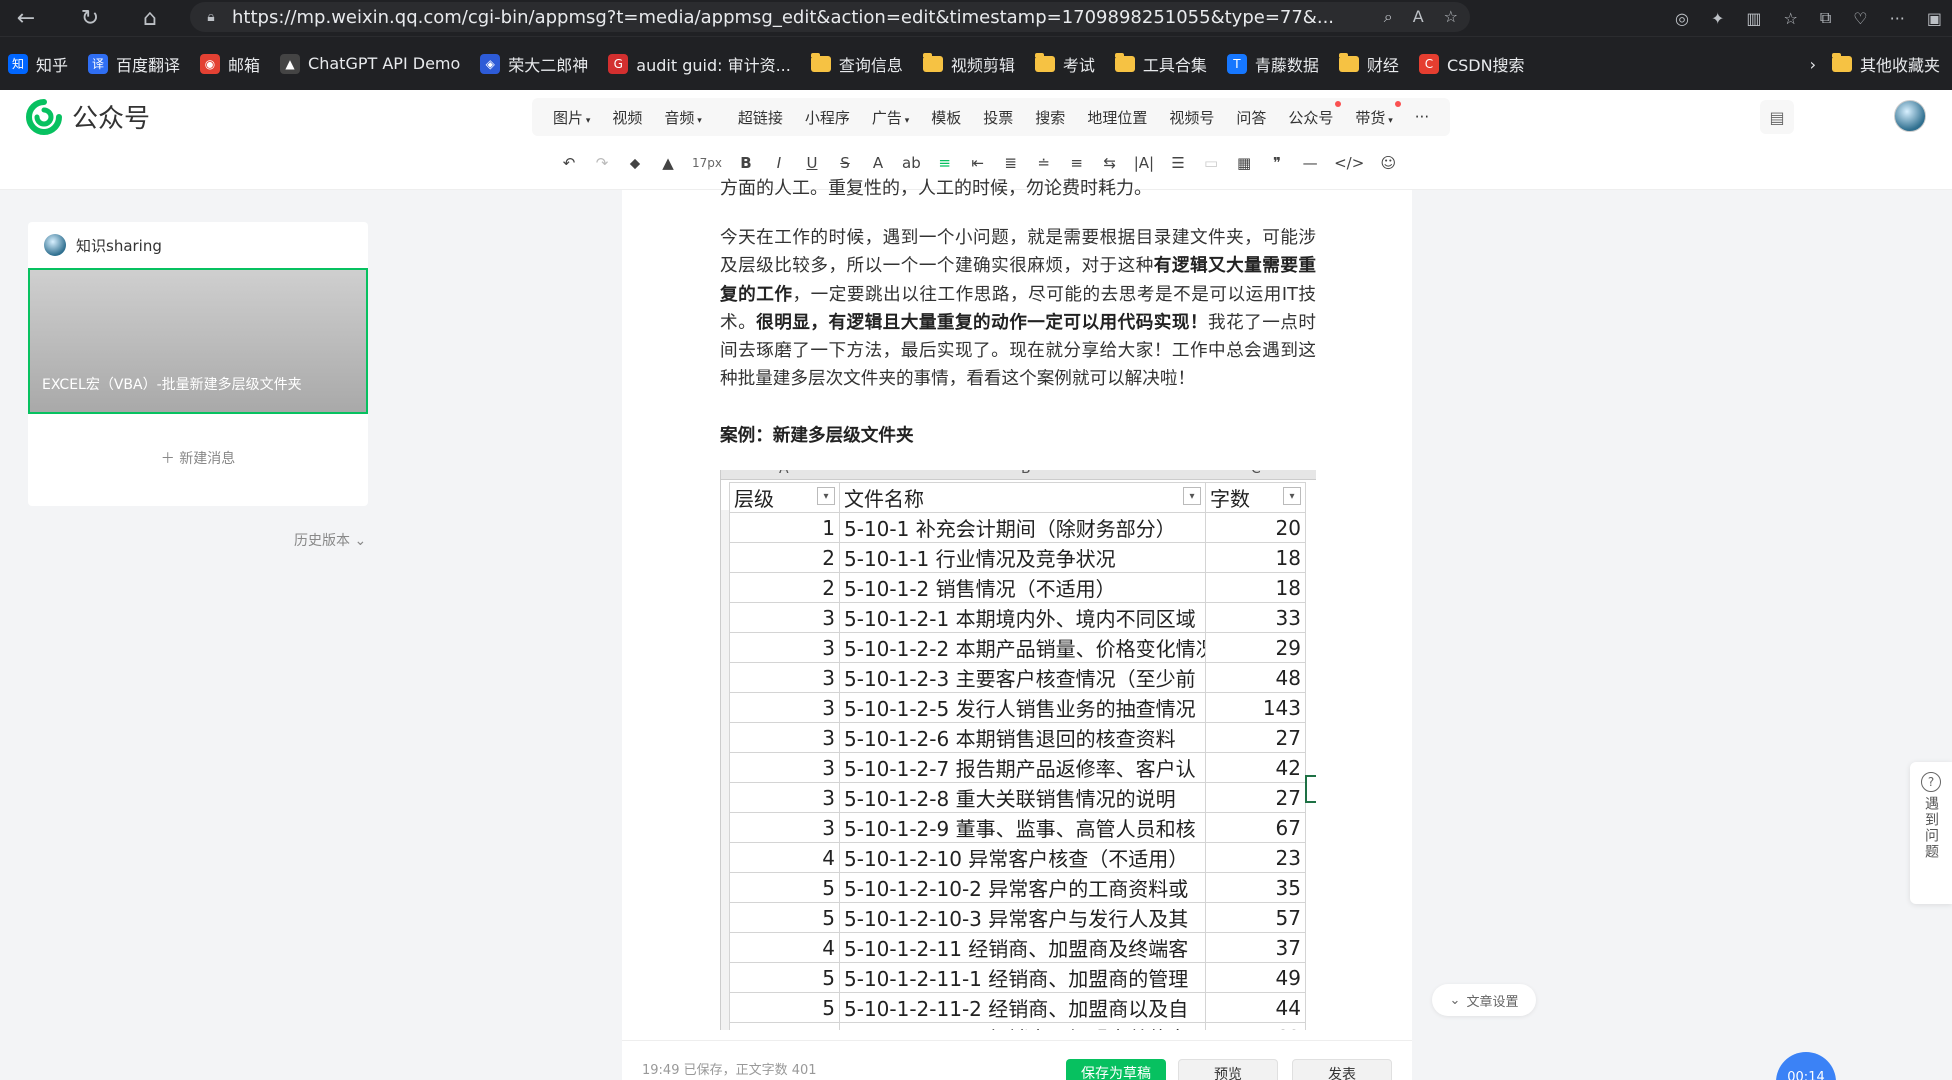  What do you see at coordinates (1191, 117) in the screenshot?
I see `menu-item: 视频号` at bounding box center [1191, 117].